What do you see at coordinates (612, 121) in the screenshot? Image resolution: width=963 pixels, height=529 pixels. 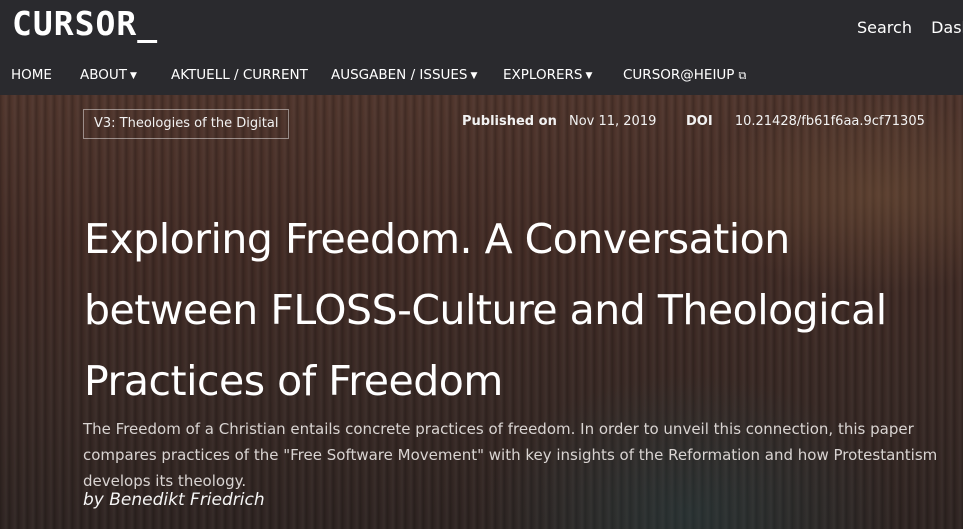 I see `published-date: Nov 11, 2019` at bounding box center [612, 121].